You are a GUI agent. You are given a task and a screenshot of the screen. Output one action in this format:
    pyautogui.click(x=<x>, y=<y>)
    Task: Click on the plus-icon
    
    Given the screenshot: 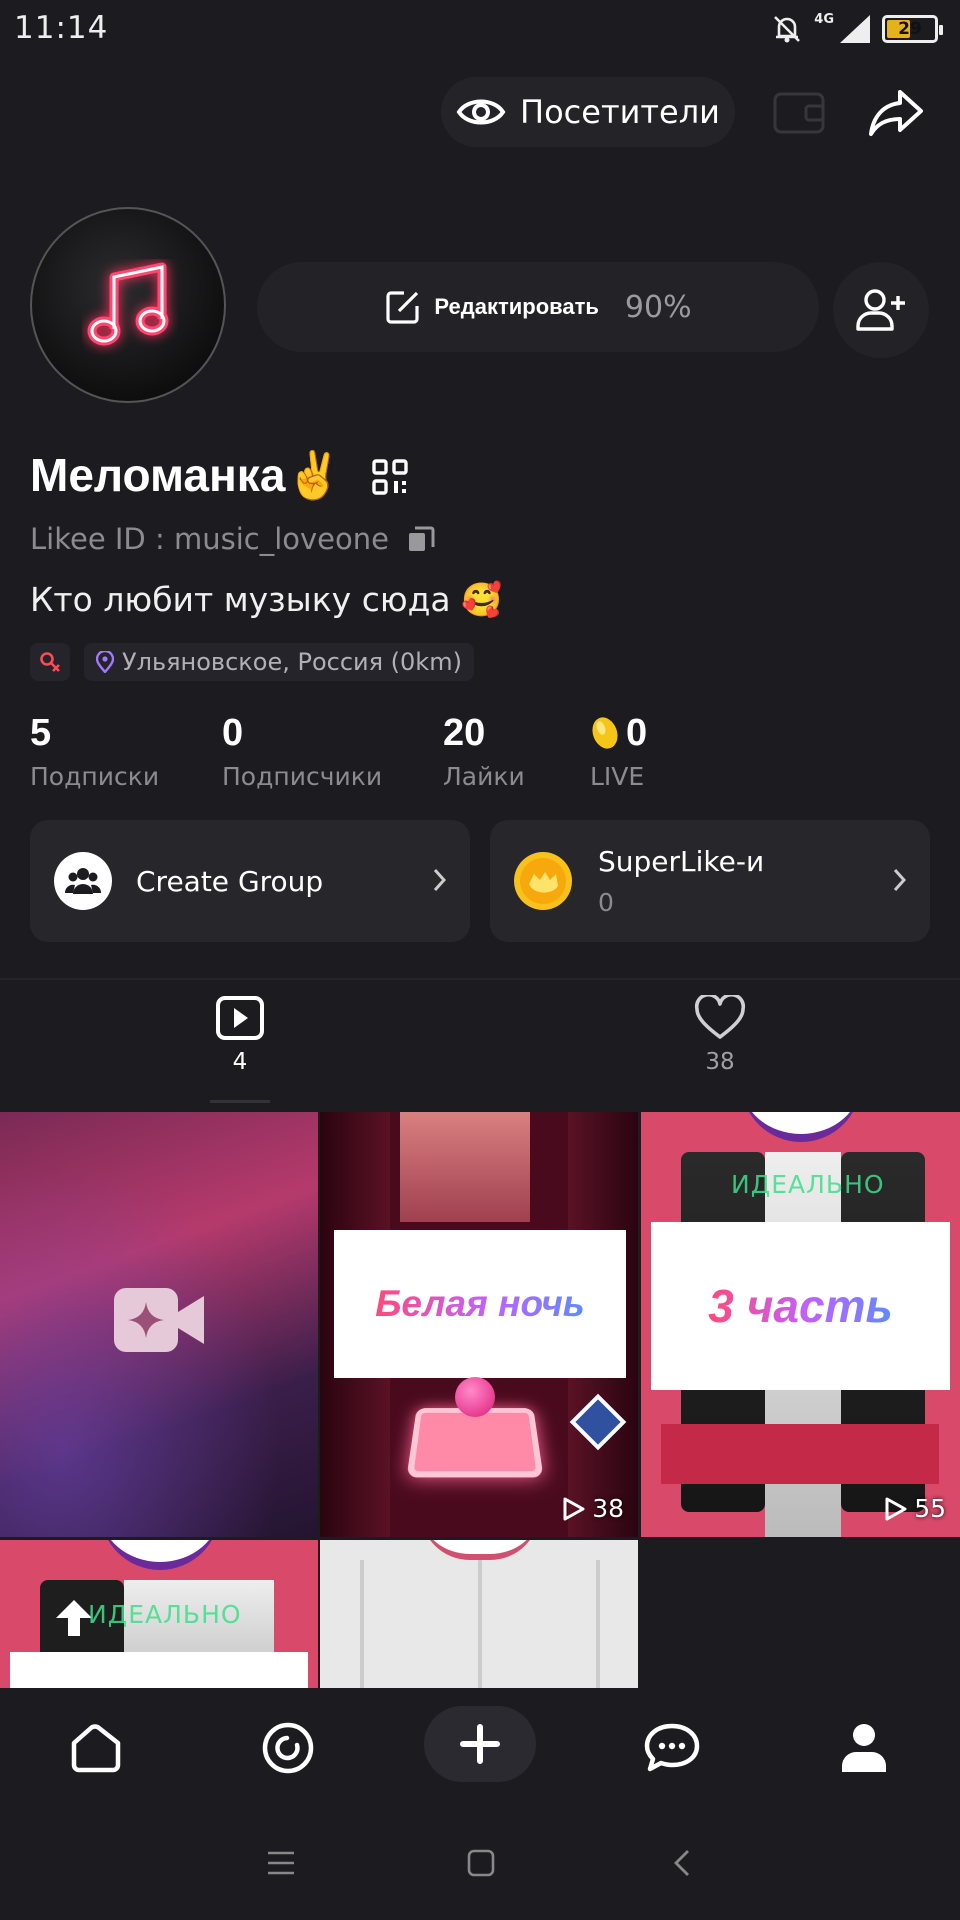 What is the action you would take?
    pyautogui.click(x=480, y=1744)
    